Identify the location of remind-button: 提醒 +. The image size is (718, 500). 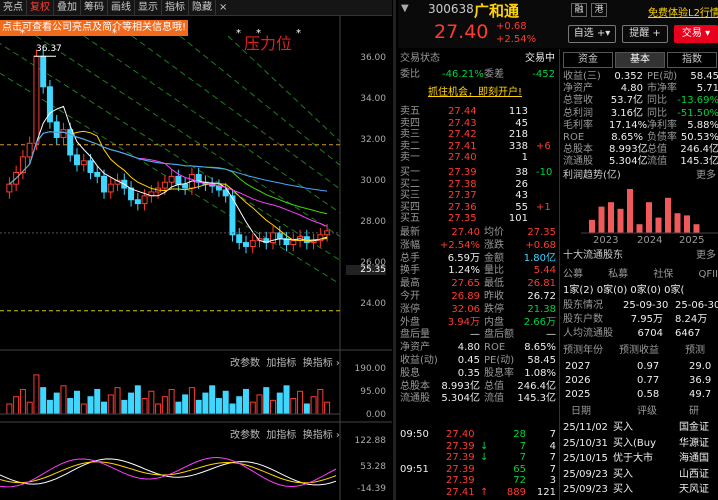
(645, 34).